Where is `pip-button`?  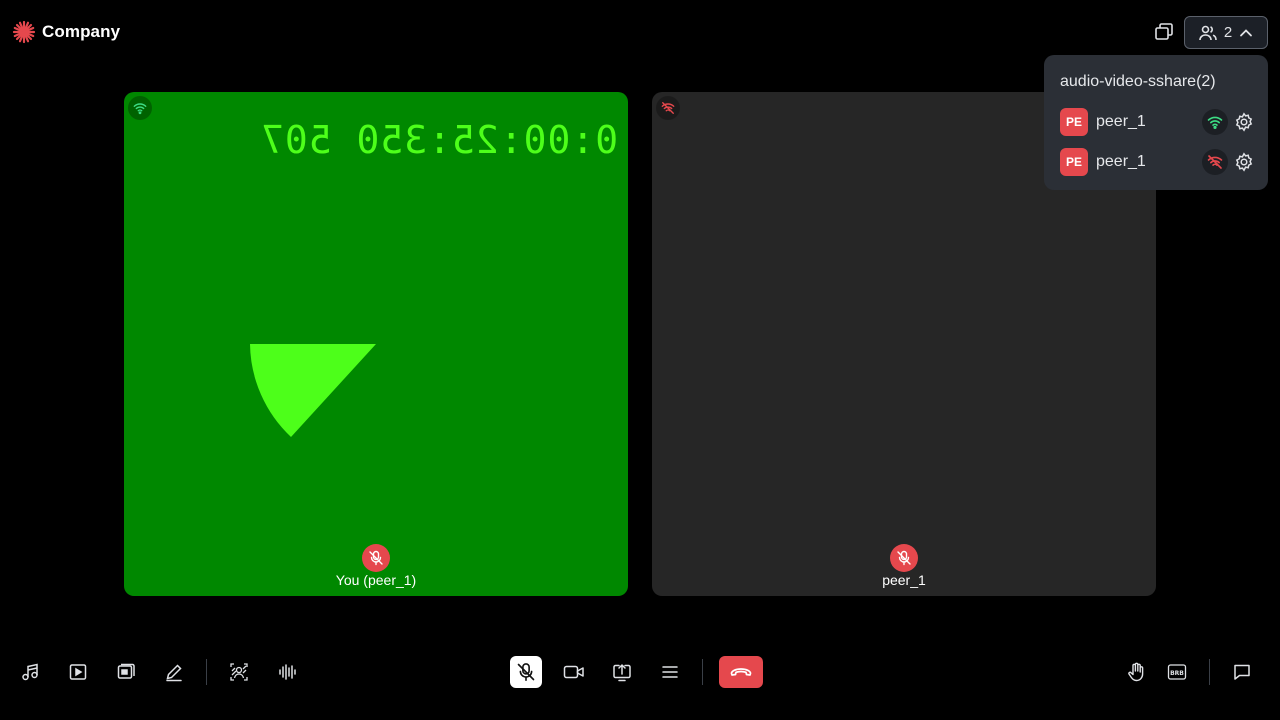 pip-button is located at coordinates (1164, 32).